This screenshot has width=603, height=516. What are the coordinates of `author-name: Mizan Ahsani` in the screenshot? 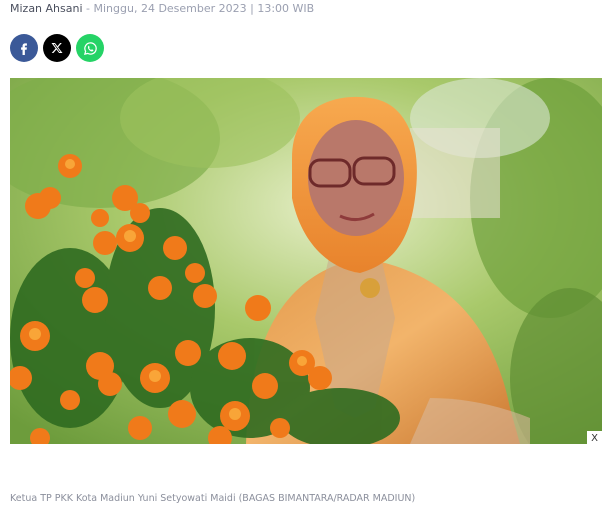 It's located at (46, 8).